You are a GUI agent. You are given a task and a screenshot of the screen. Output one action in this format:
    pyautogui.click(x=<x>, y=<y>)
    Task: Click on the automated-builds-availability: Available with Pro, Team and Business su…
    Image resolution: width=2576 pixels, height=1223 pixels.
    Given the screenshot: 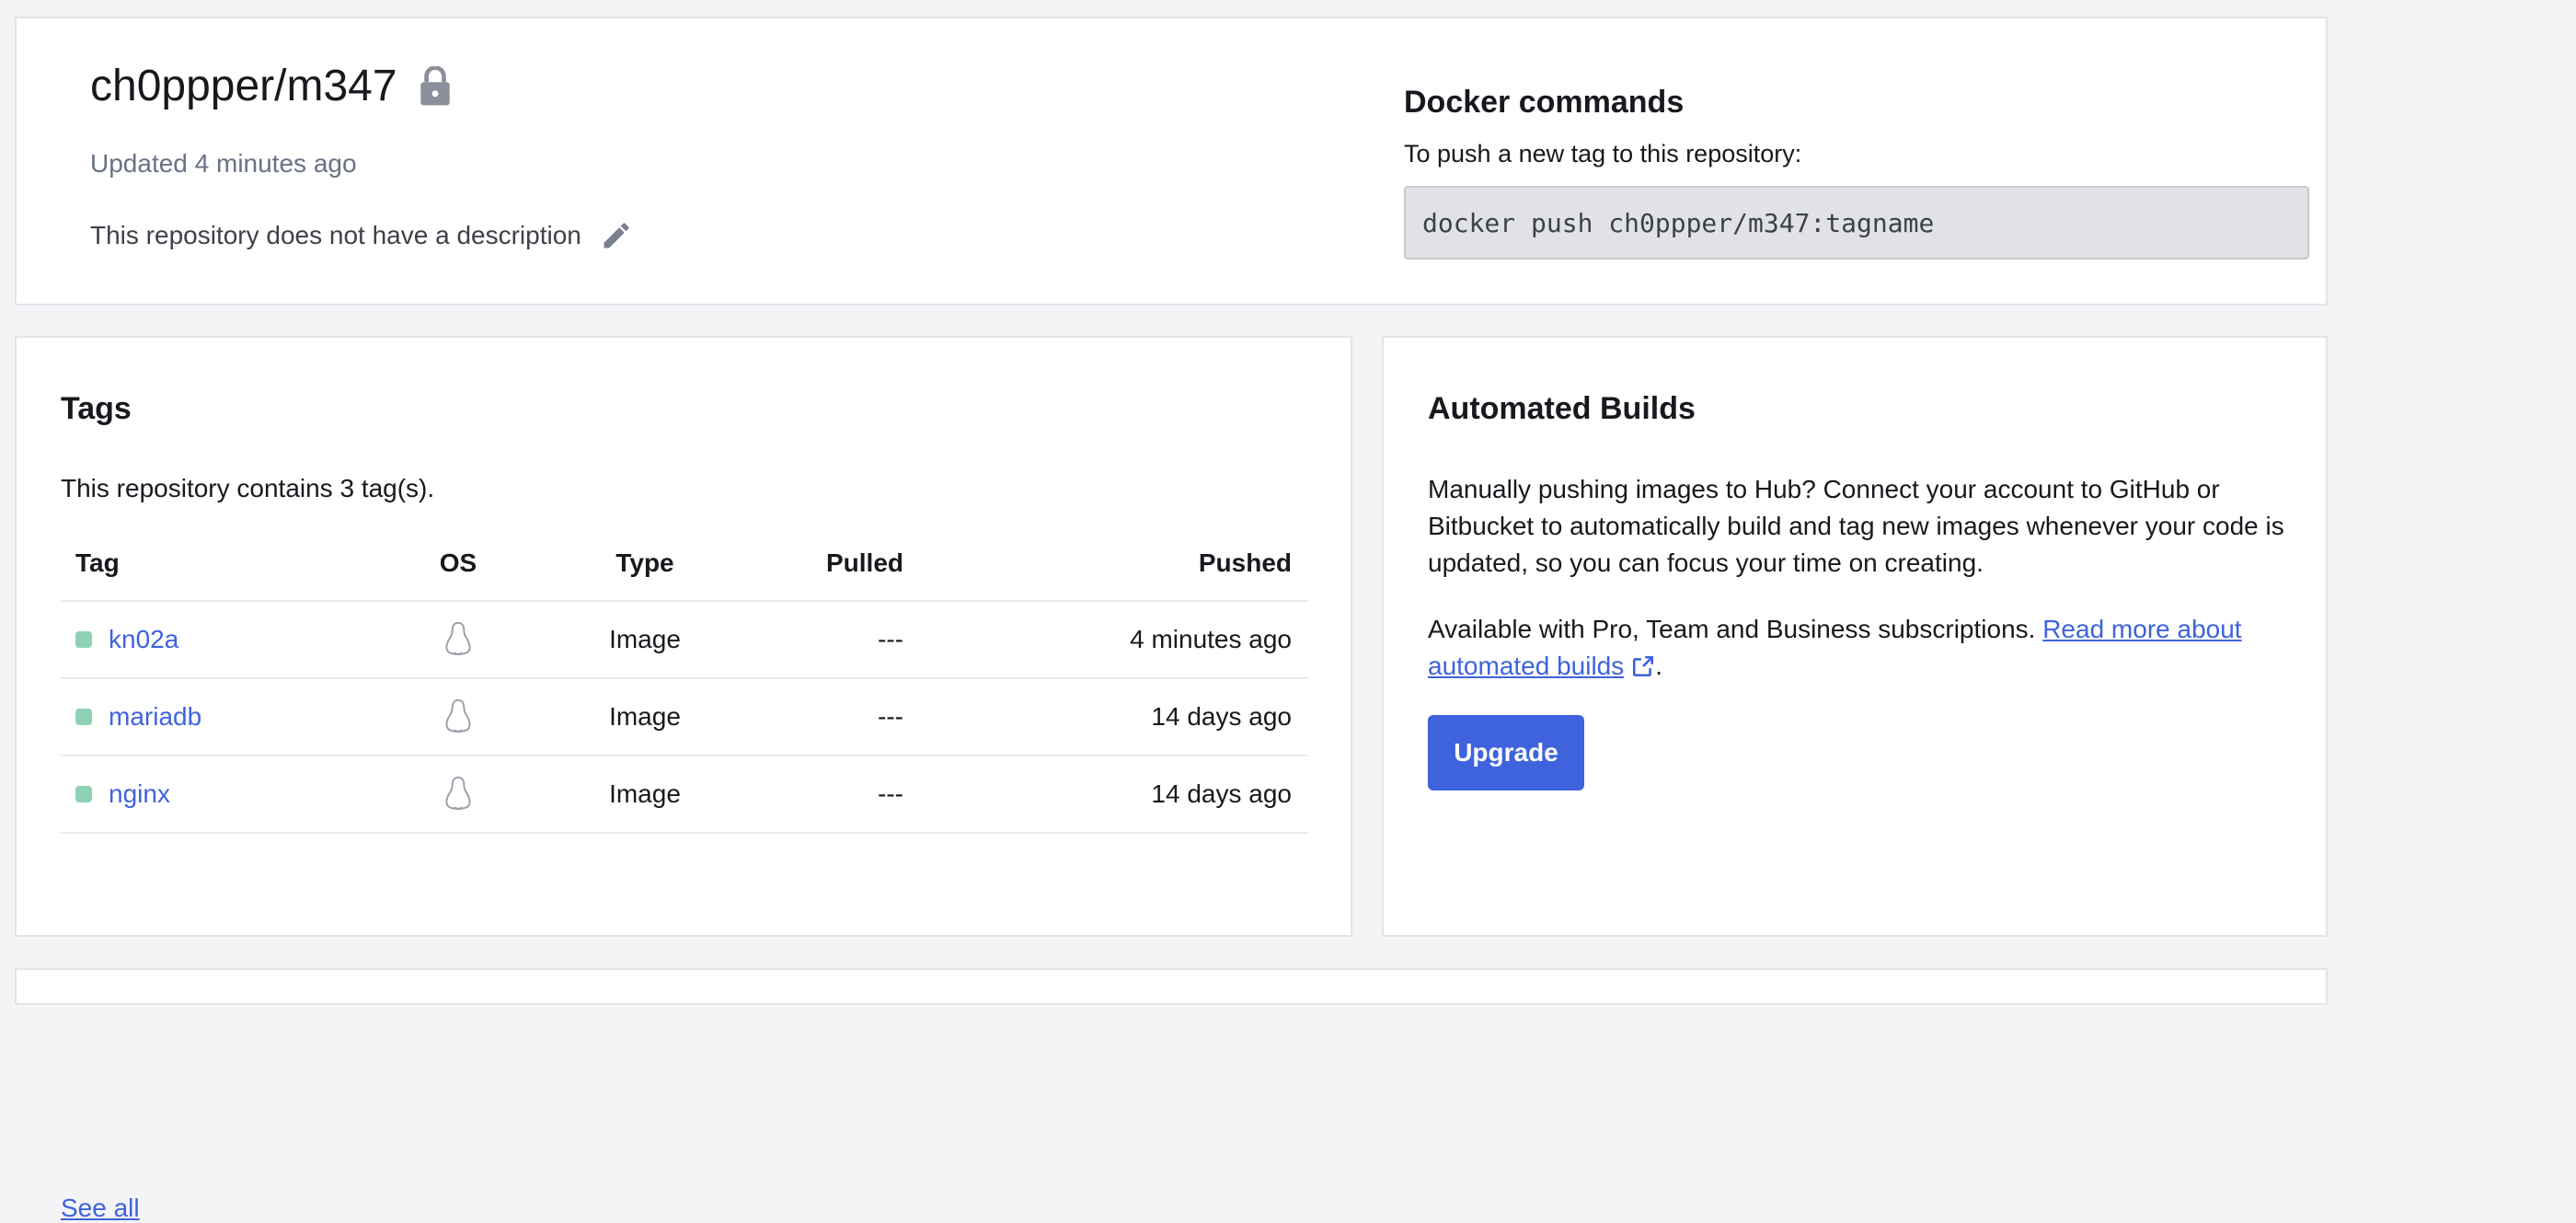 What is the action you would take?
    pyautogui.click(x=1860, y=648)
    